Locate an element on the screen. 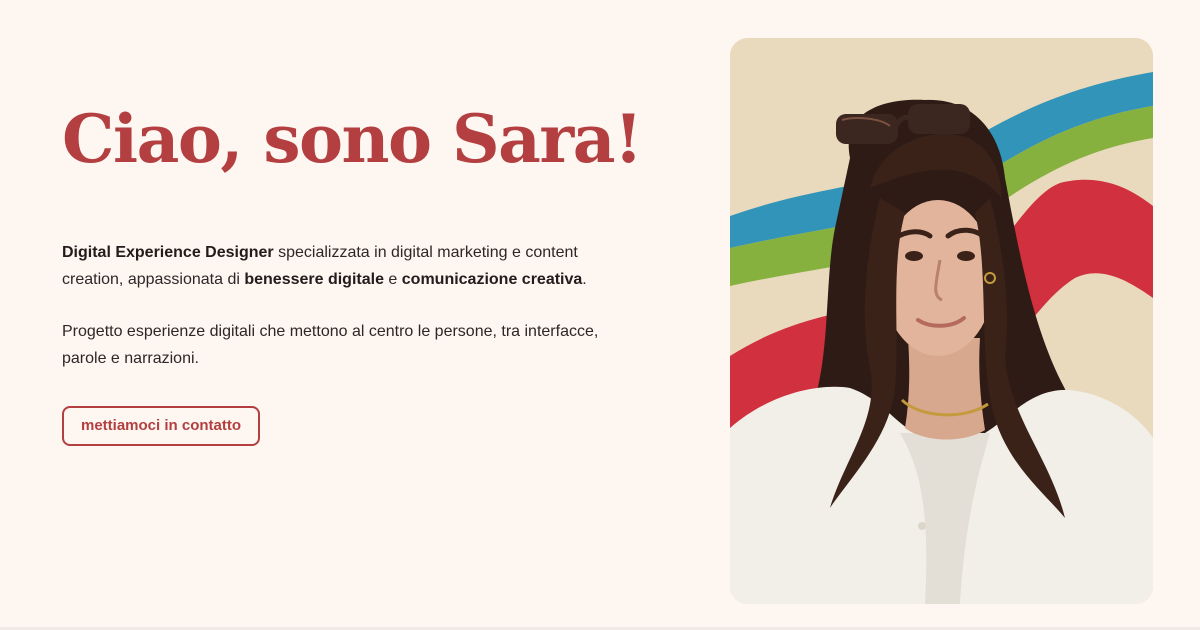  eye-left is located at coordinates (914, 256).